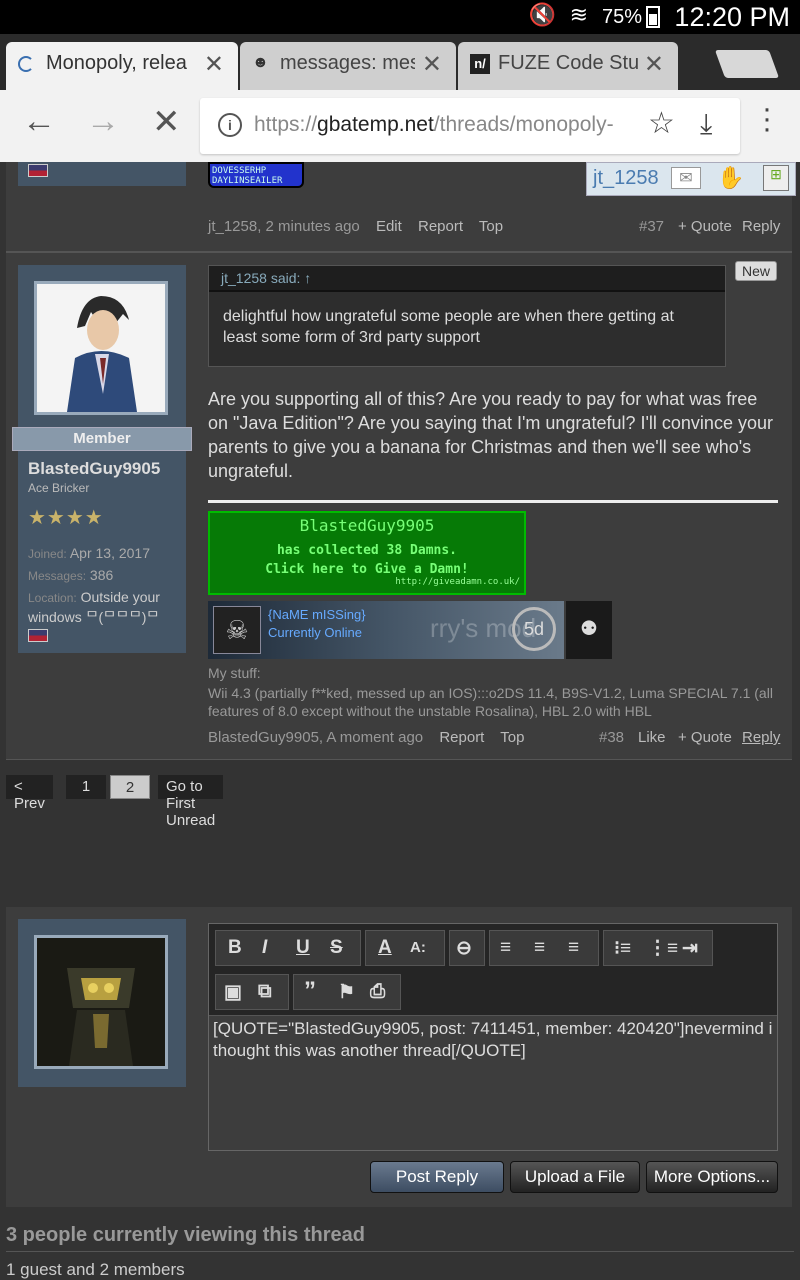  Describe the element at coordinates (776, 178) in the screenshot. I see `add-user-icon: ⊞` at that location.